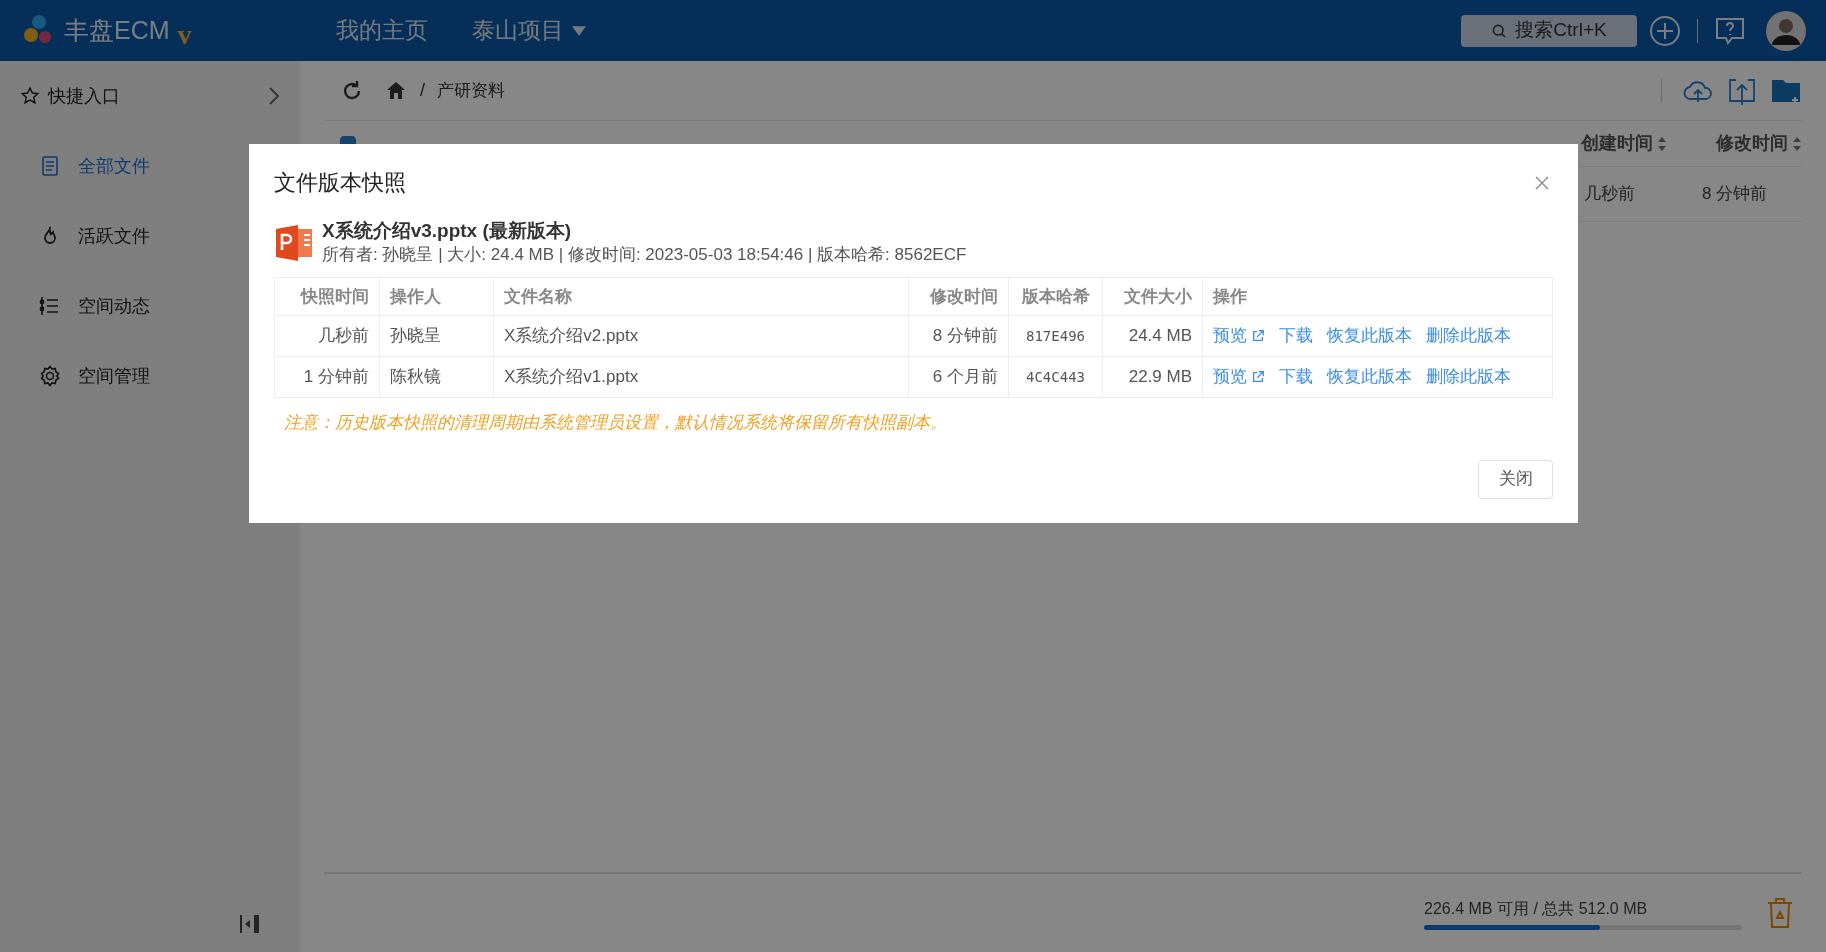 The height and width of the screenshot is (952, 1826). What do you see at coordinates (1561, 30) in the screenshot?
I see `search-hint: 搜索Ctrl+K` at bounding box center [1561, 30].